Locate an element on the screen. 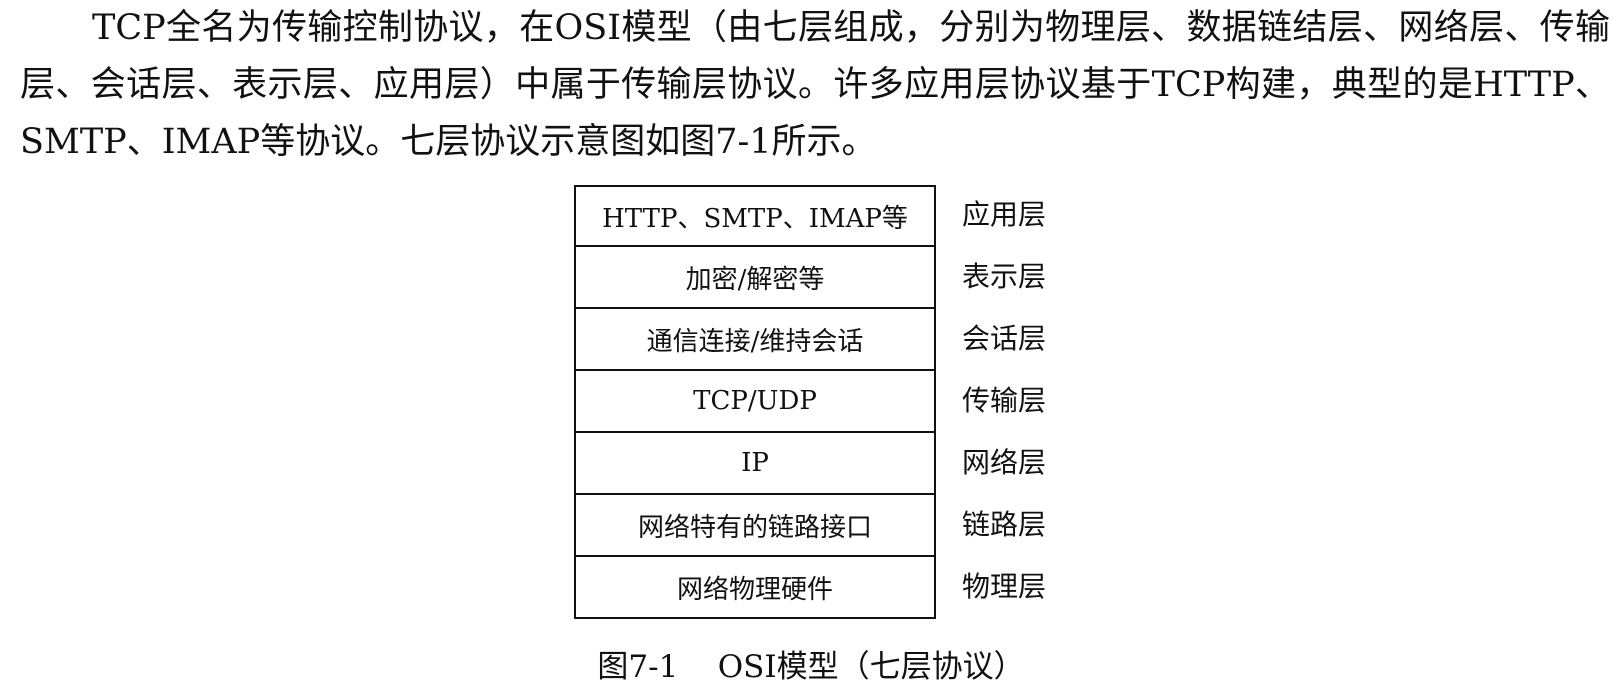 The width and height of the screenshot is (1622, 696). layer-box-transport: TCP/UDP is located at coordinates (755, 402).